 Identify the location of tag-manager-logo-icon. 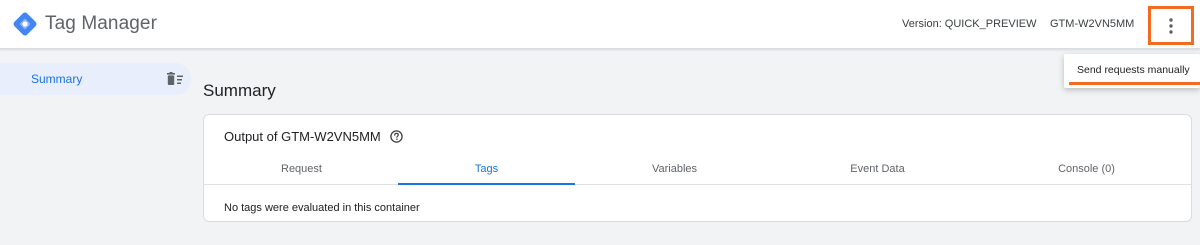
(25, 24).